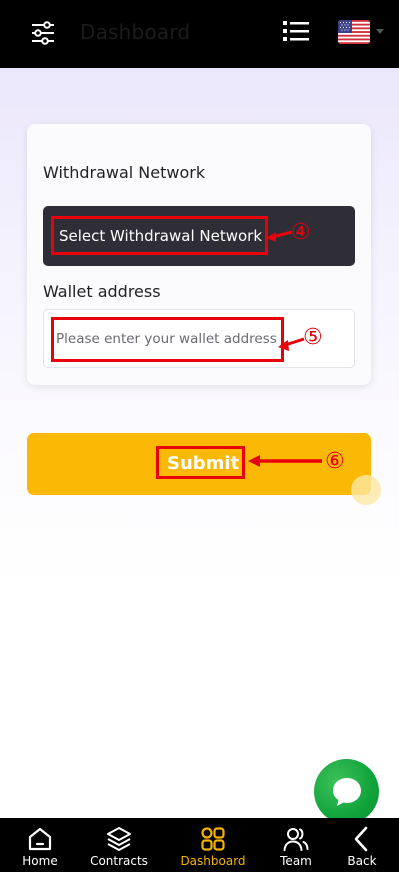 This screenshot has width=399, height=872. Describe the element at coordinates (40, 861) in the screenshot. I see `nav-label-home: Home` at that location.